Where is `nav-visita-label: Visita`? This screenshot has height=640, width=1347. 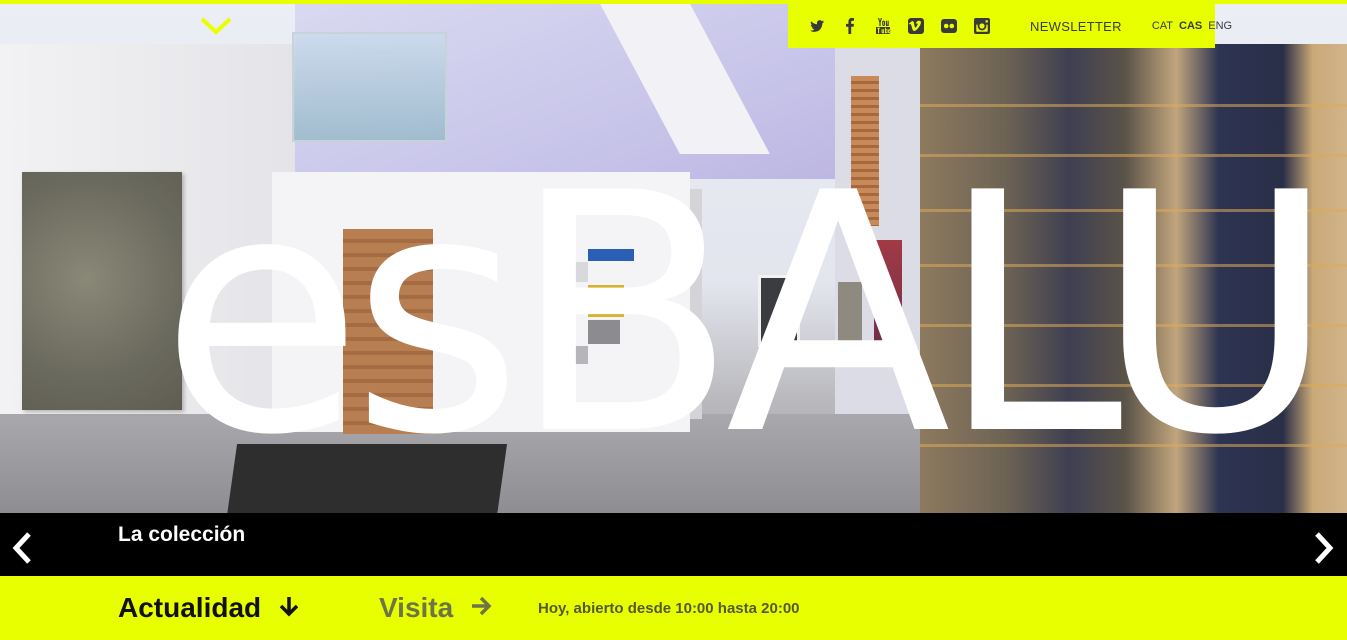 nav-visita-label: Visita is located at coordinates (416, 607).